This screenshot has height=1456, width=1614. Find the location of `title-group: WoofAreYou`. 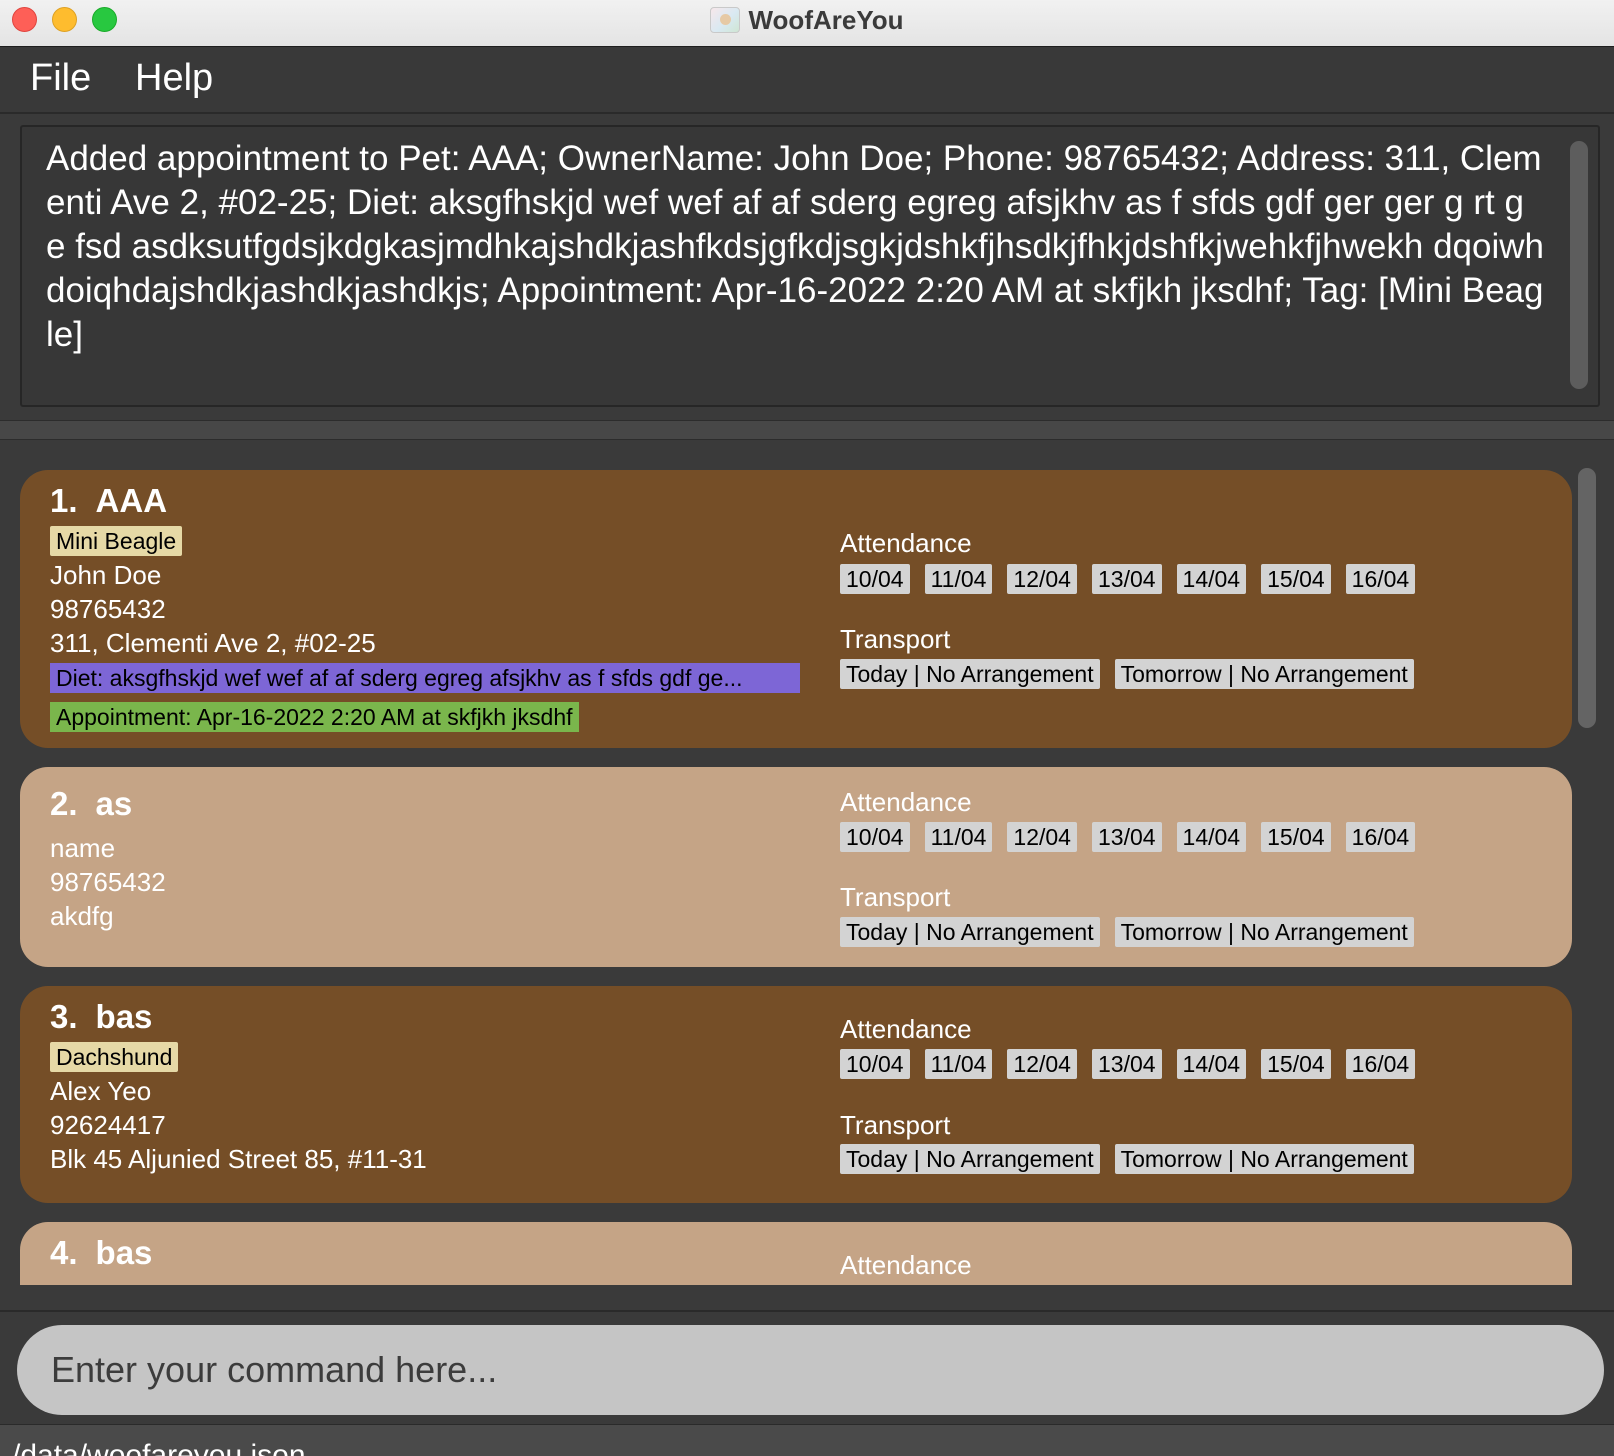

title-group: WoofAreYou is located at coordinates (807, 20).